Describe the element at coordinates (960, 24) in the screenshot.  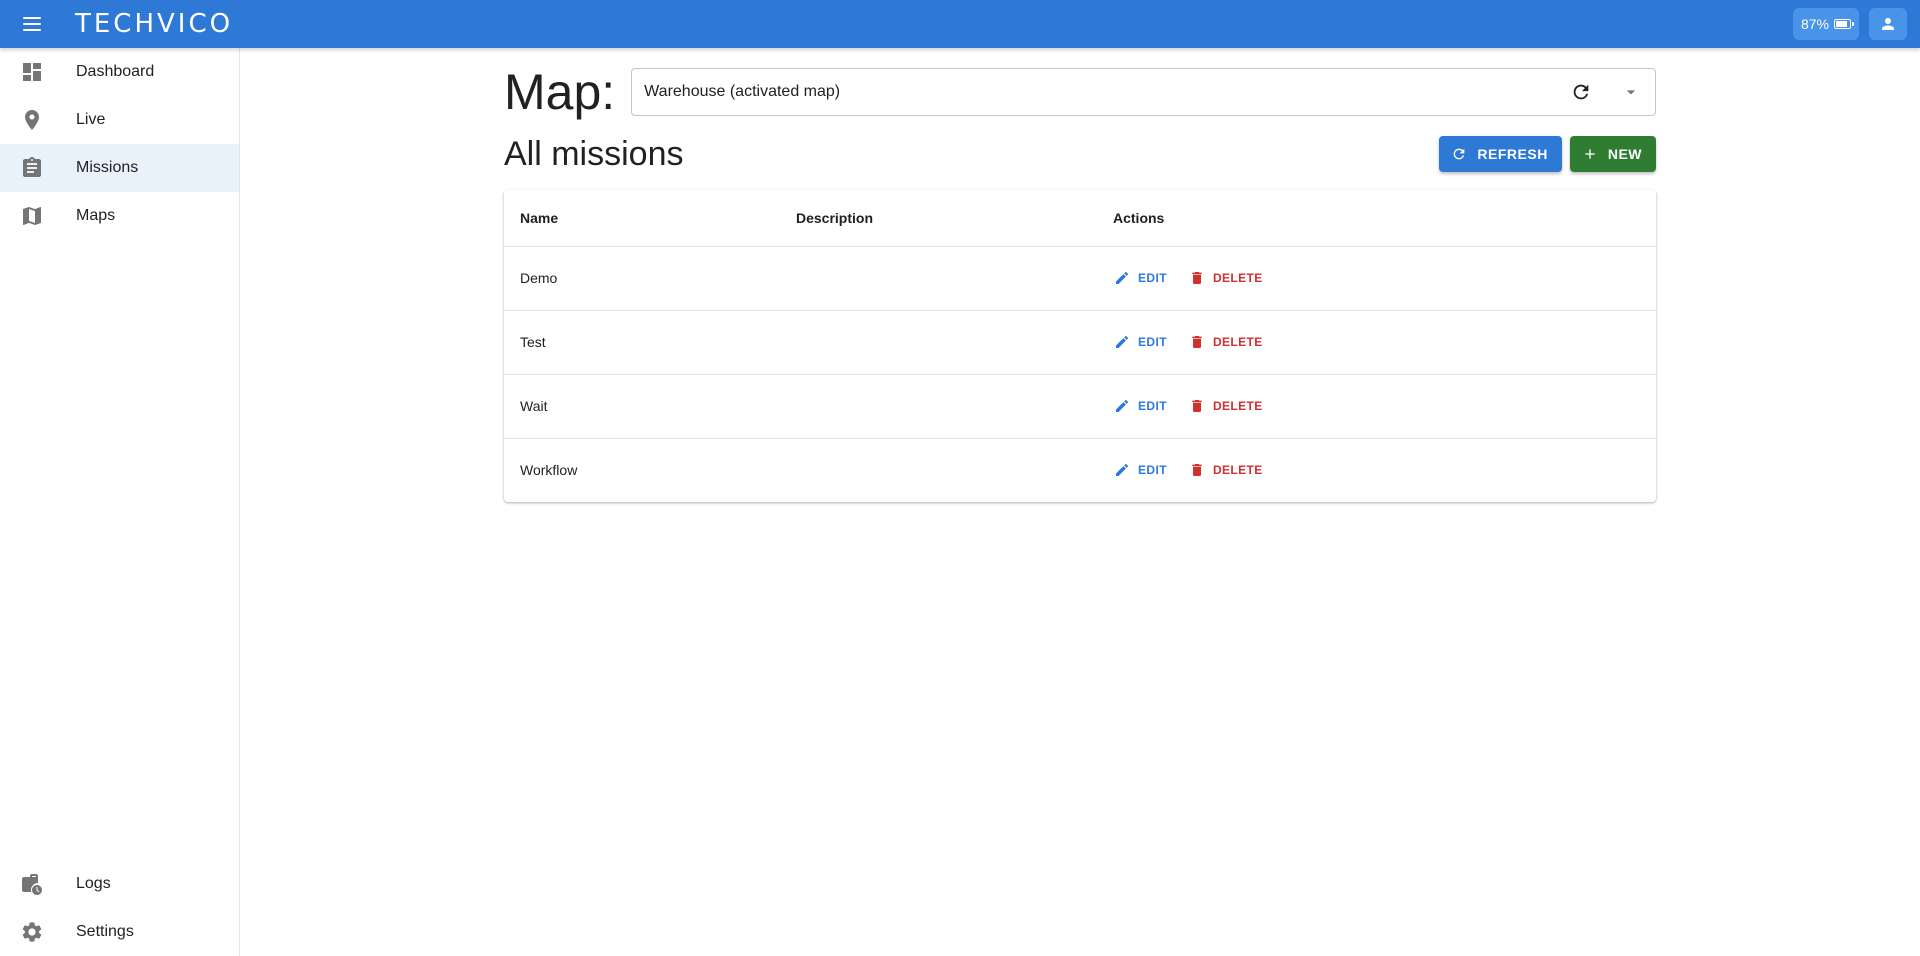
I see `top-app-bar: TECHVICO 87%` at that location.